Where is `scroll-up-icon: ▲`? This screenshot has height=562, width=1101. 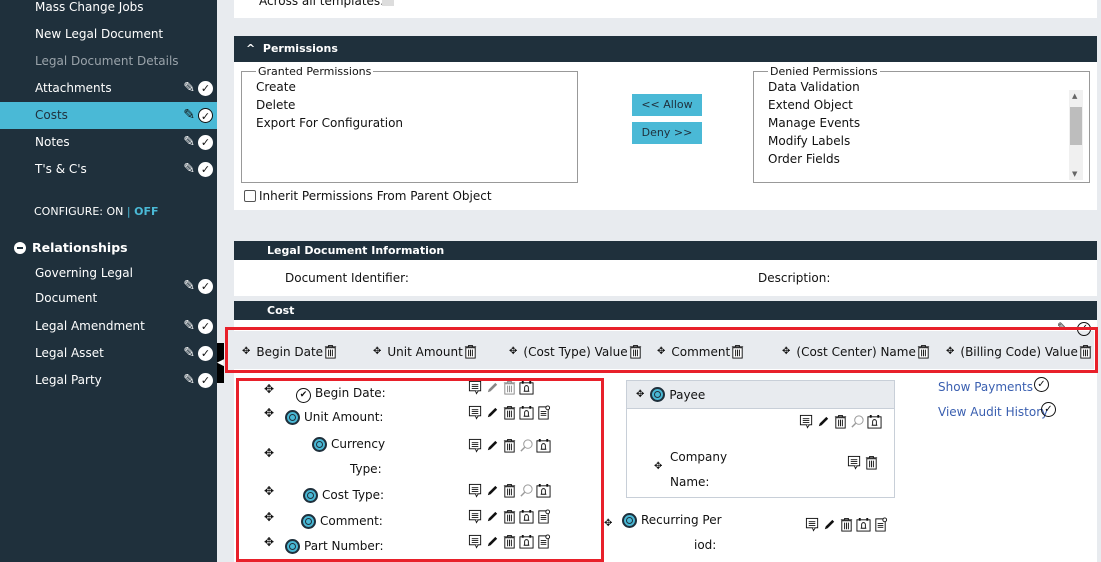
scroll-up-icon: ▲ is located at coordinates (1074, 96).